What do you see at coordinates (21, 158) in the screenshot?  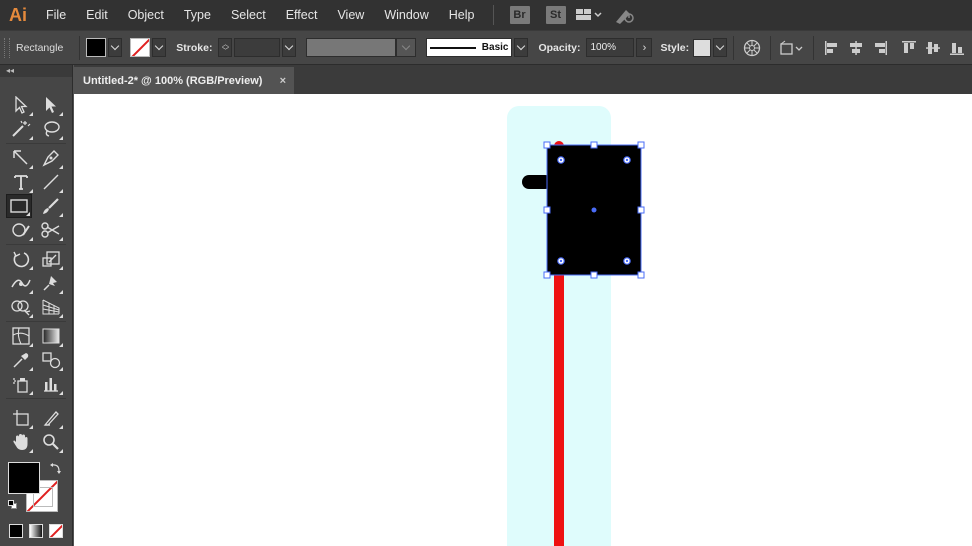 I see `pen-icon` at bounding box center [21, 158].